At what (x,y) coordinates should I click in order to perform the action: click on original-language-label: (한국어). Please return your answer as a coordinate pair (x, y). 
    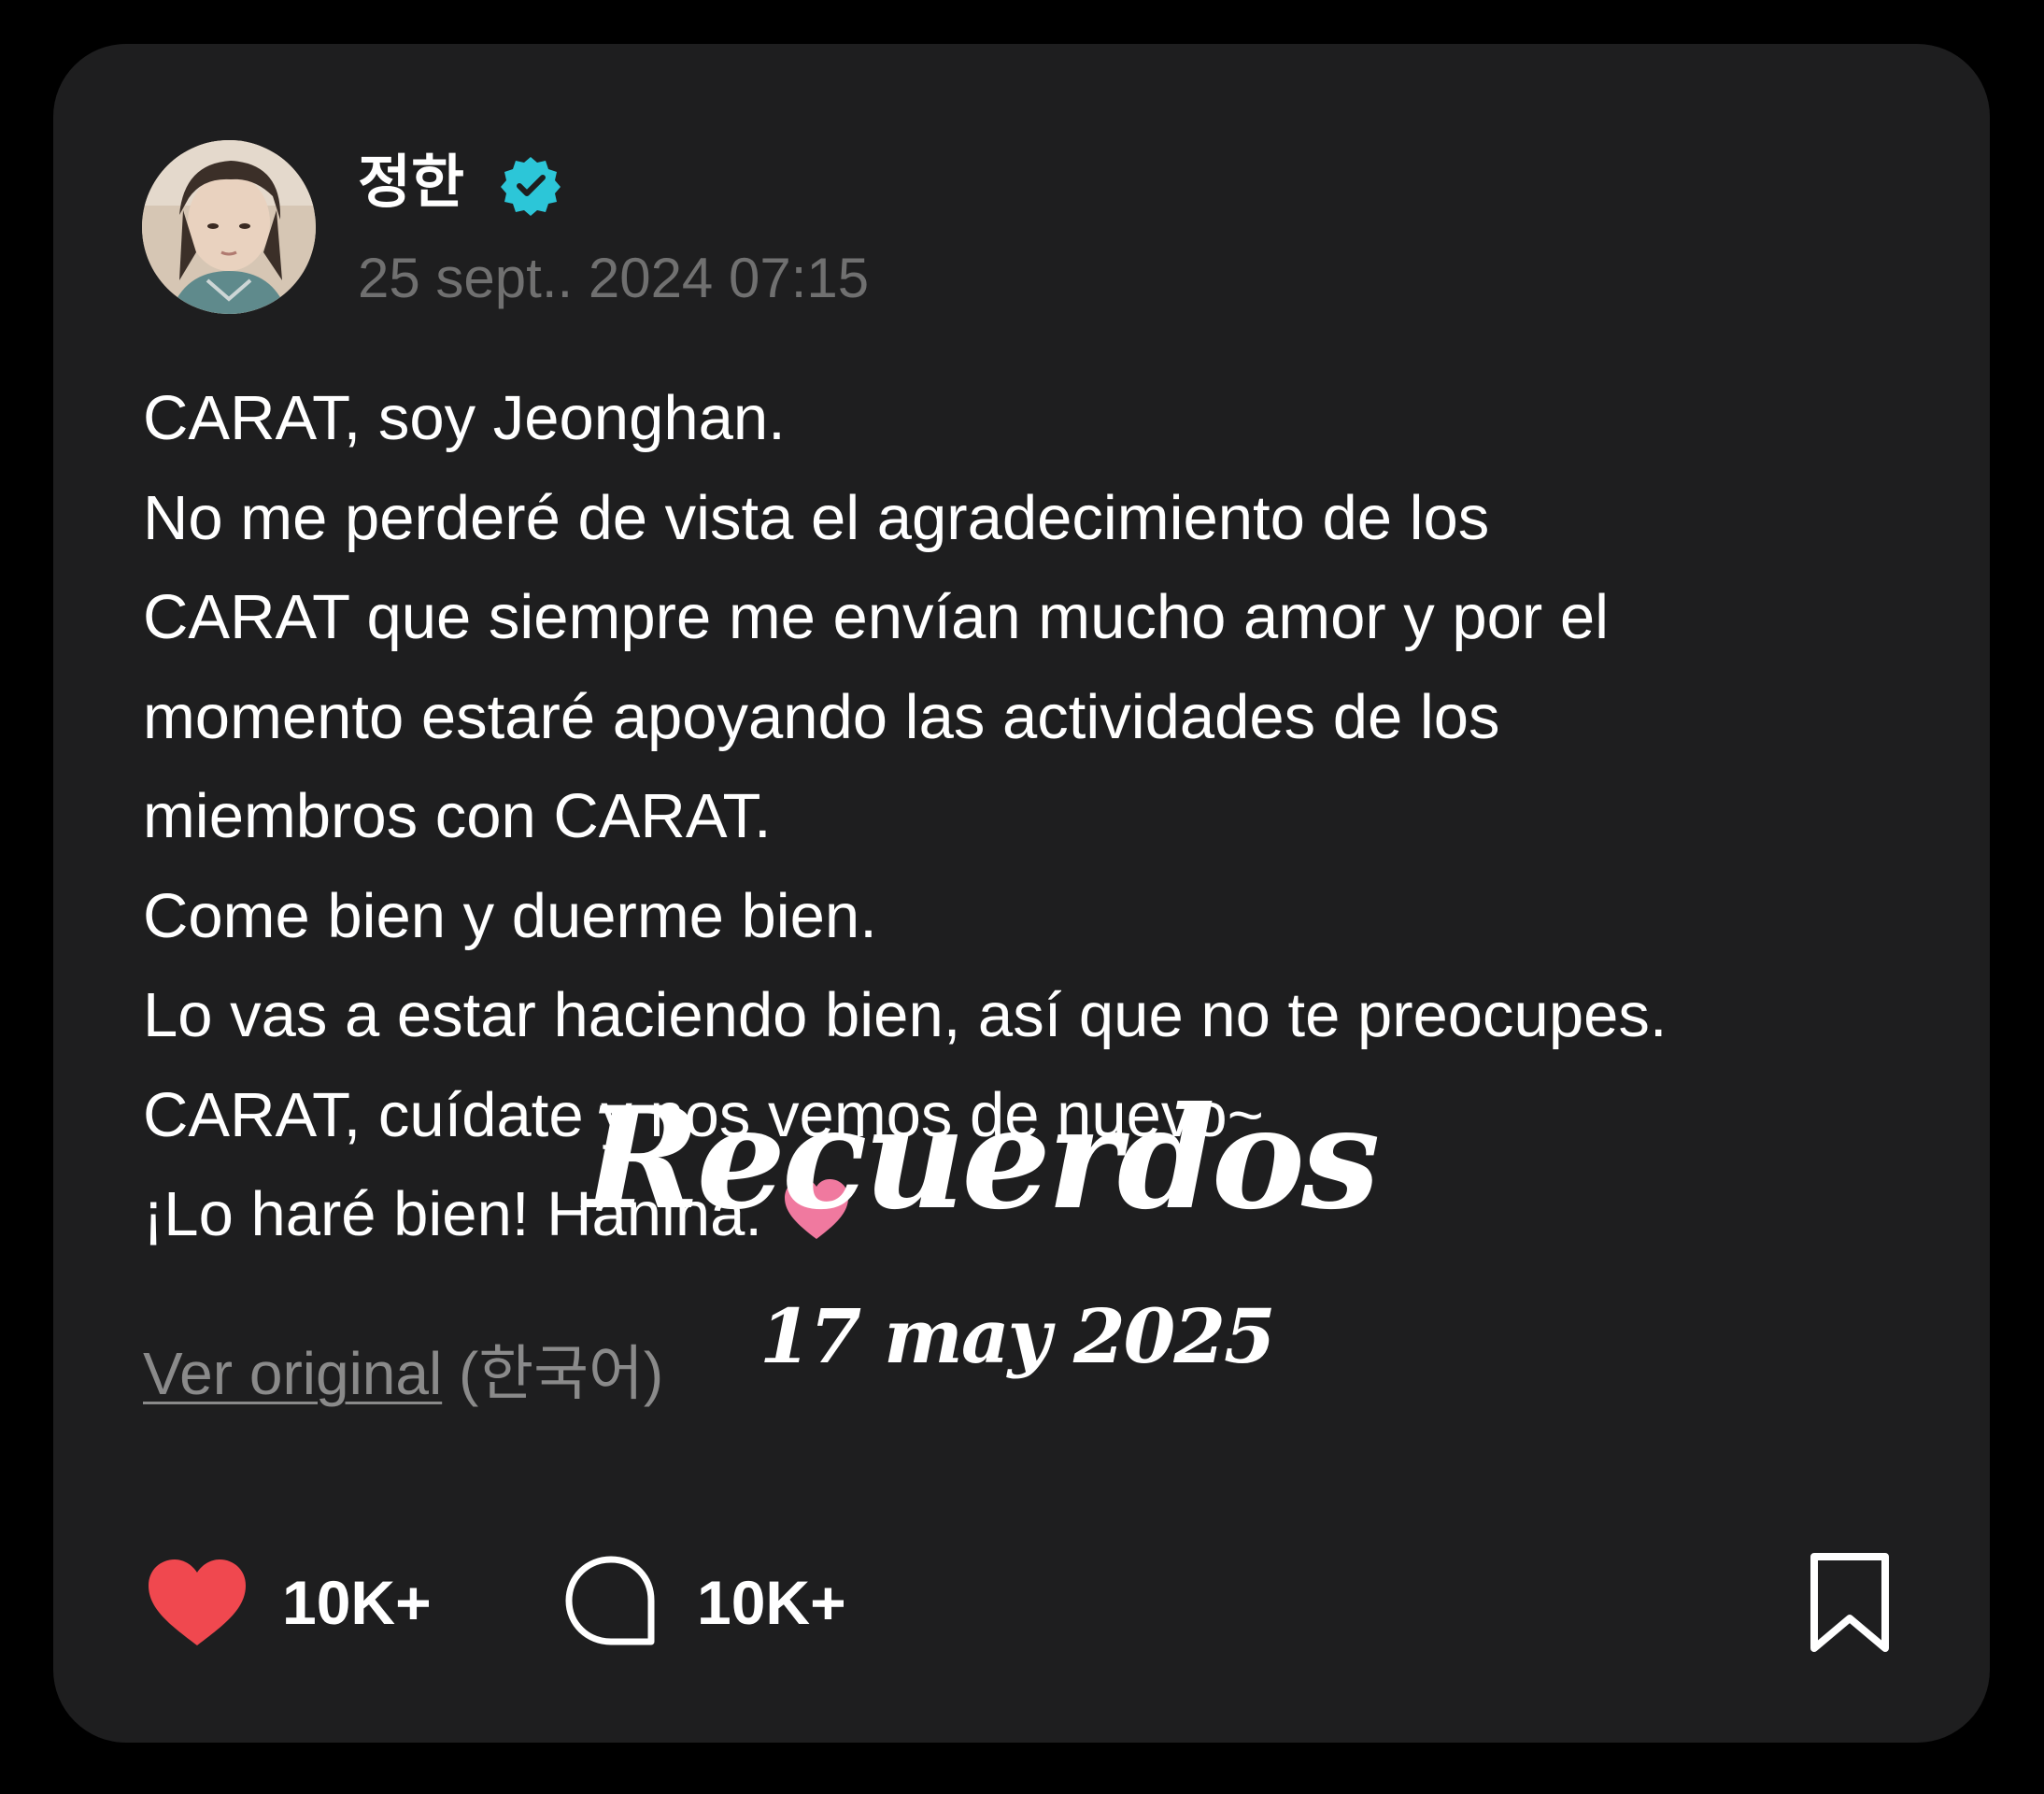
    Looking at the image, I should click on (553, 1373).